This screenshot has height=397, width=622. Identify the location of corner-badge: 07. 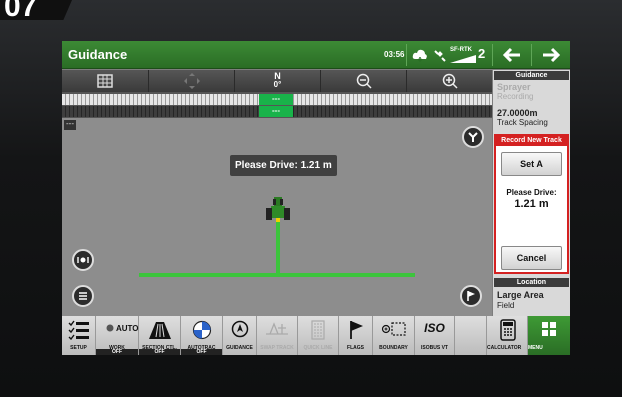
(36, 10).